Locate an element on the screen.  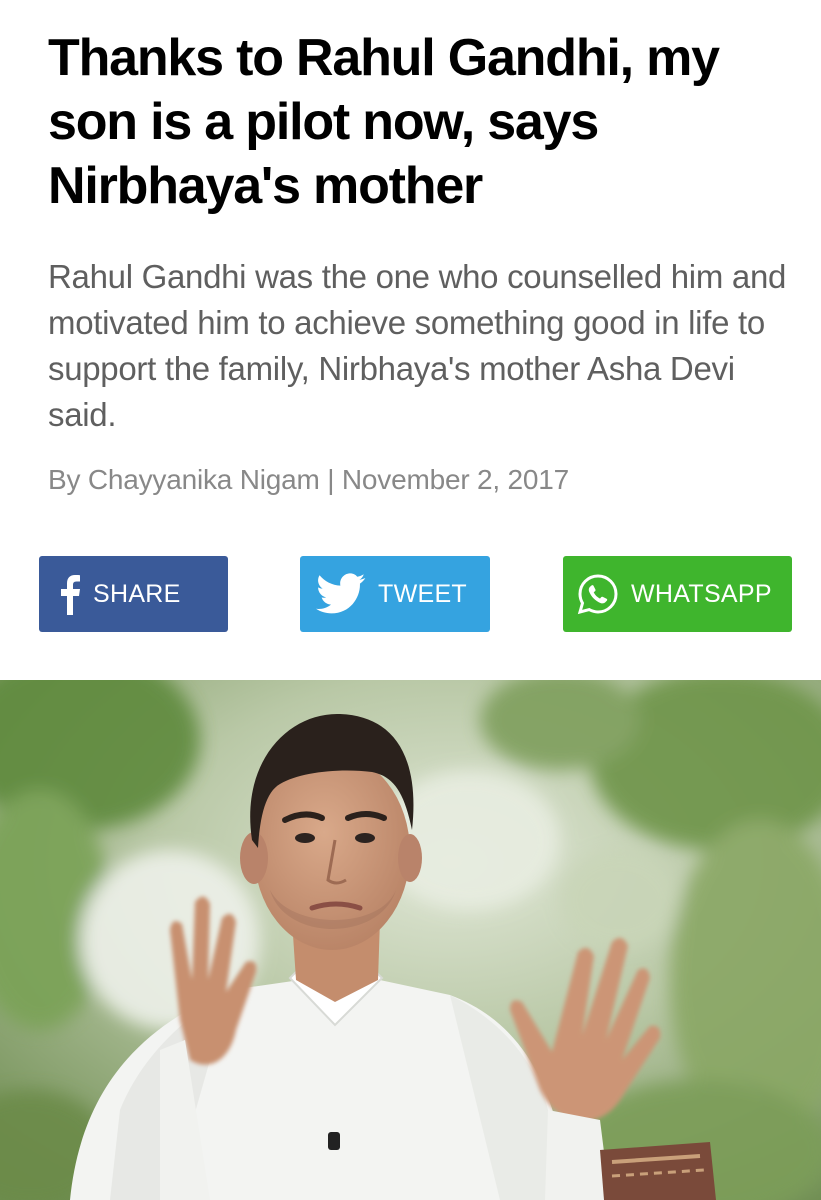
facebook-icon is located at coordinates (70, 594).